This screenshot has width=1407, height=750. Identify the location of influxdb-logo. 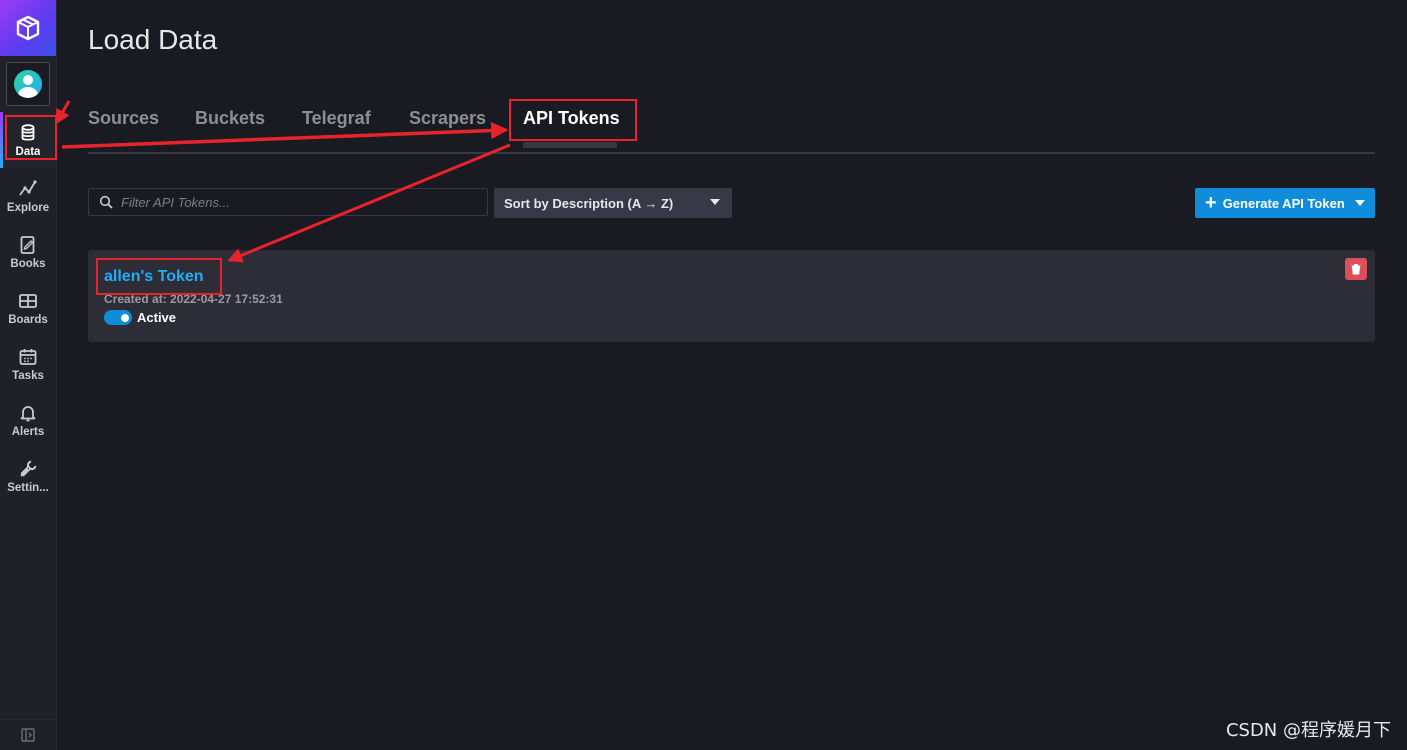
(28, 28).